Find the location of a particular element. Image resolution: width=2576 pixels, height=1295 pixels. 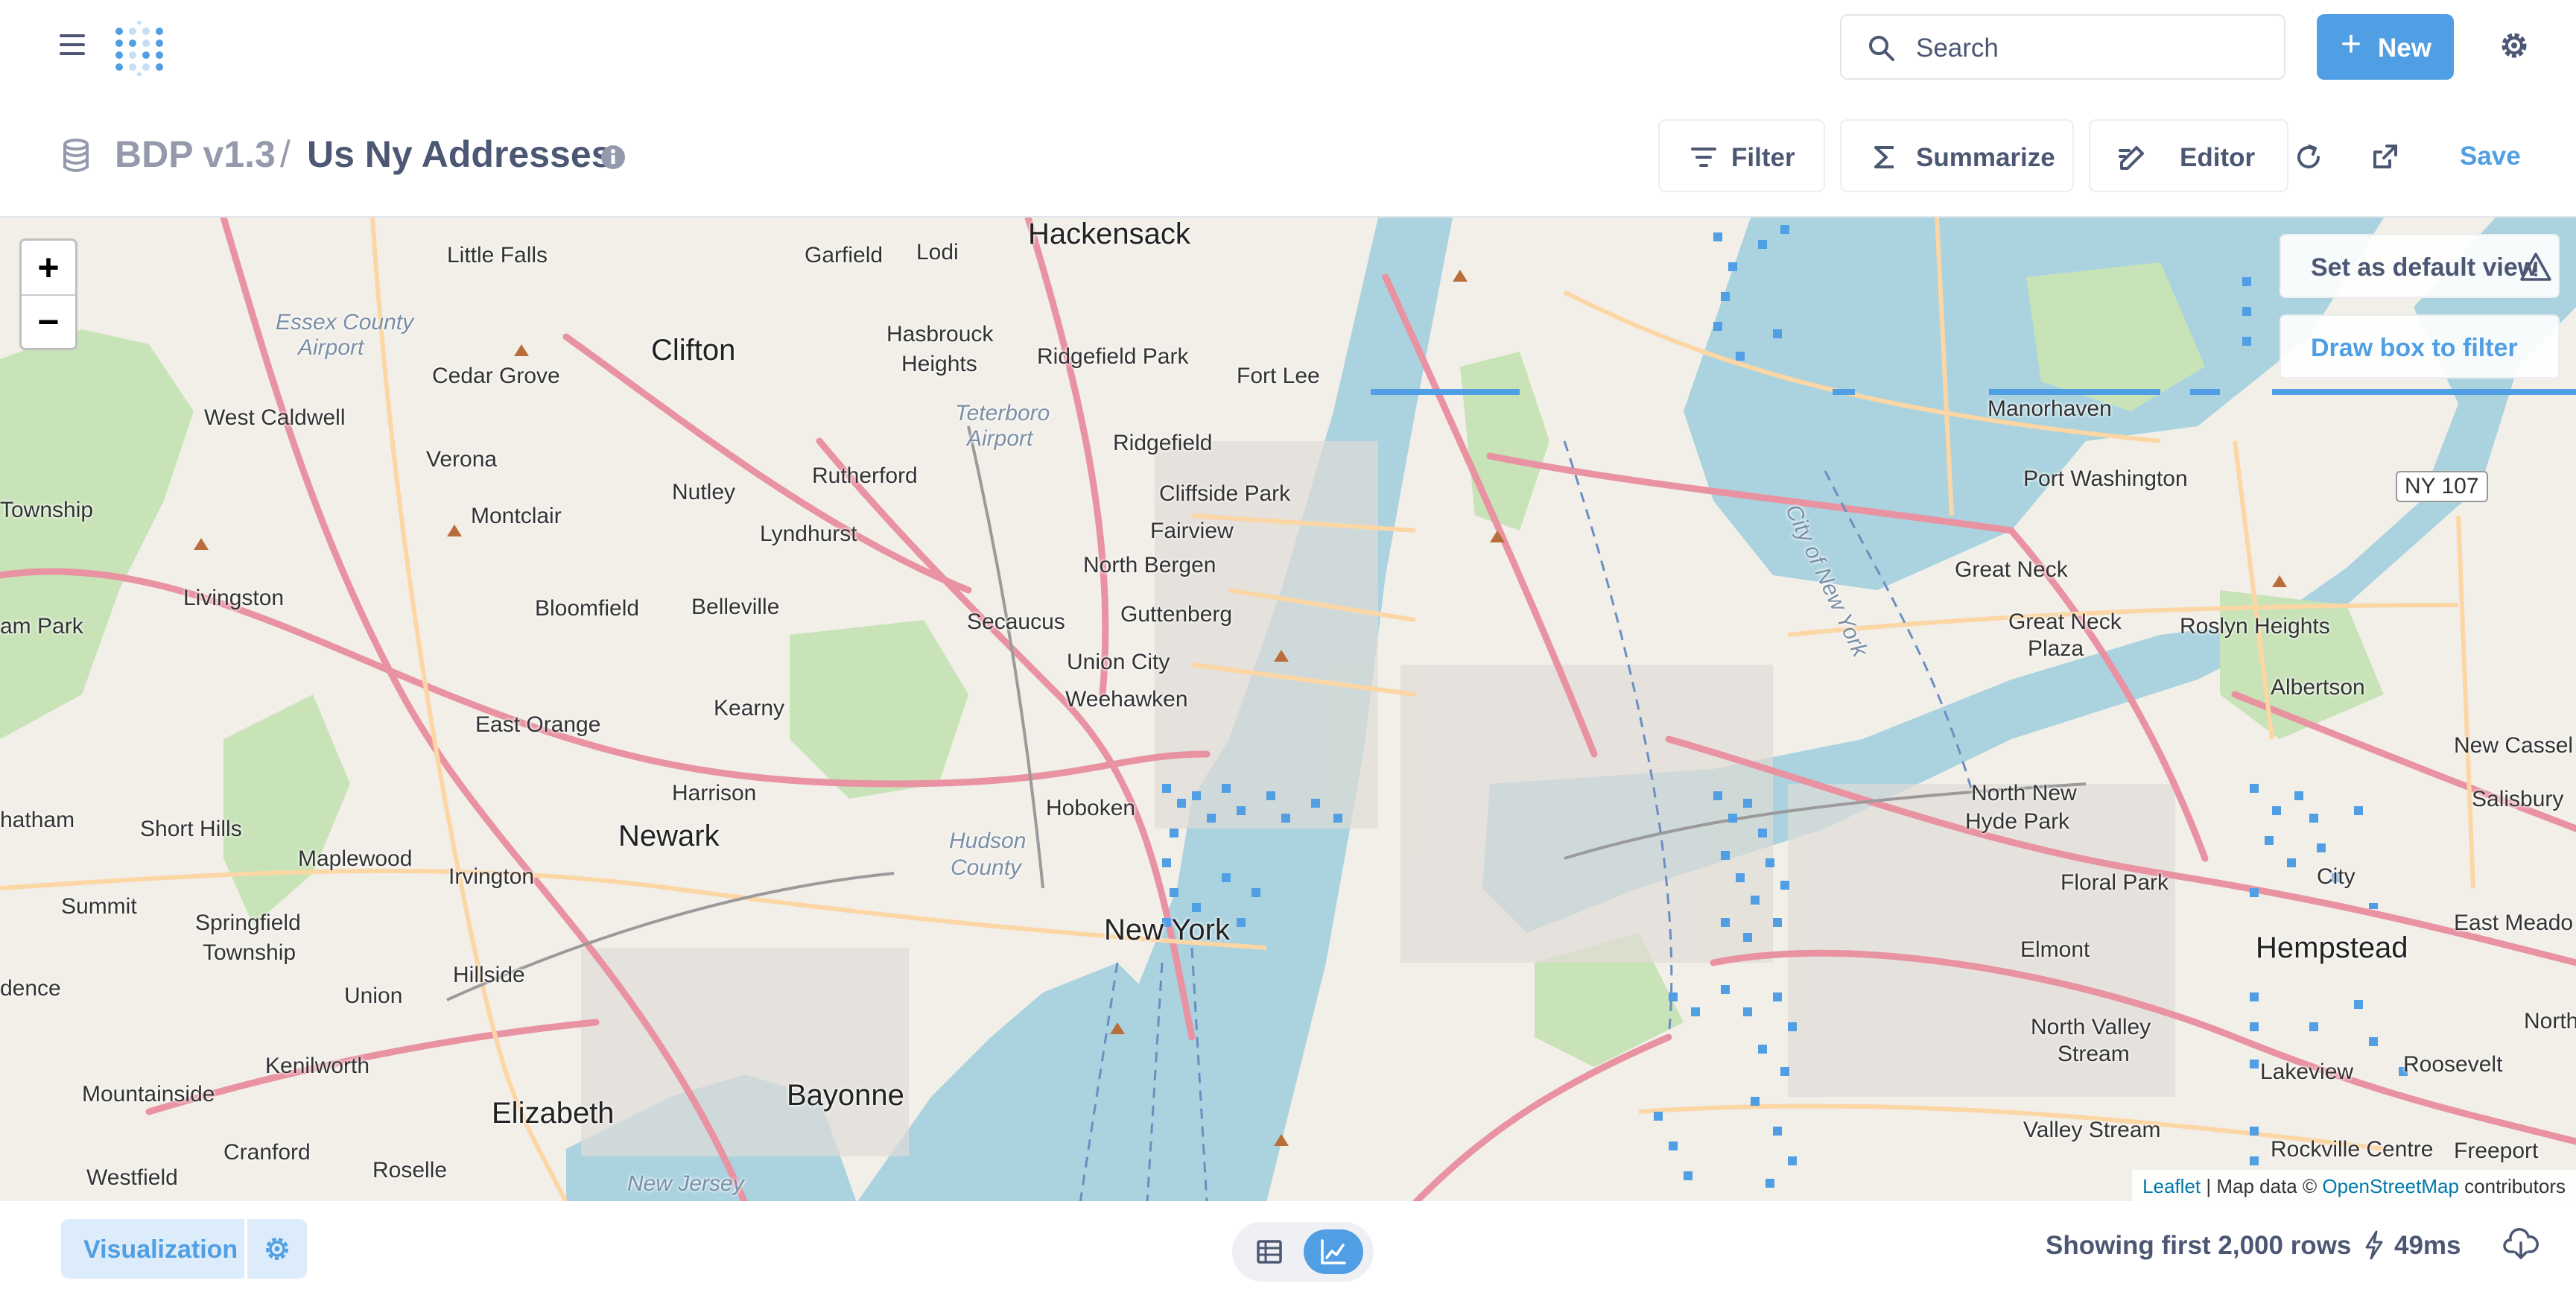

map-label: Lyndhurst is located at coordinates (809, 534).